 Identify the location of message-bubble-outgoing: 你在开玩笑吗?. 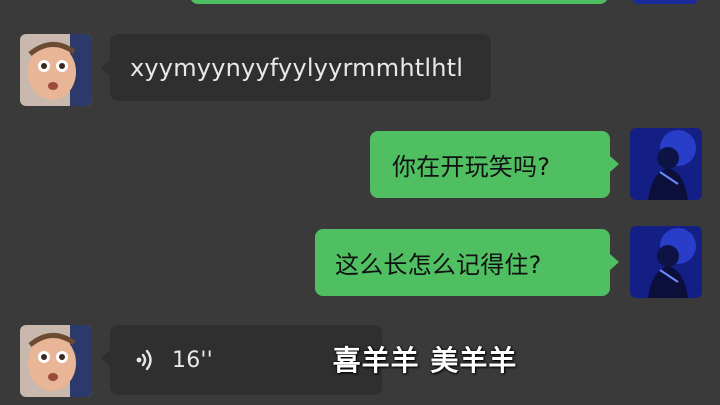
(490, 164).